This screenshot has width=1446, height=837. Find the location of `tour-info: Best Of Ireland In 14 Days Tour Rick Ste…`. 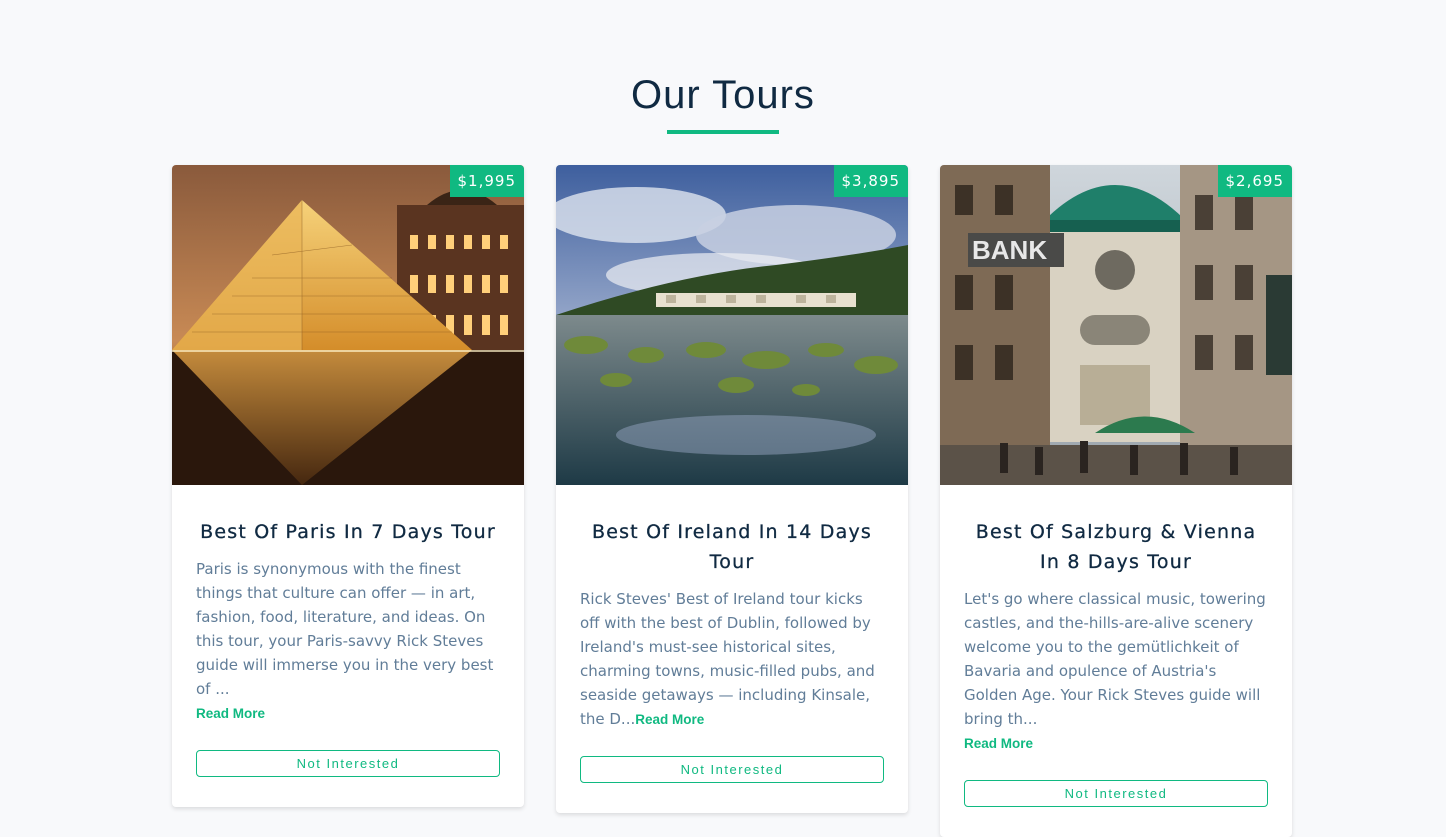

tour-info: Best Of Ireland In 14 Days Tour Rick Ste… is located at coordinates (732, 649).